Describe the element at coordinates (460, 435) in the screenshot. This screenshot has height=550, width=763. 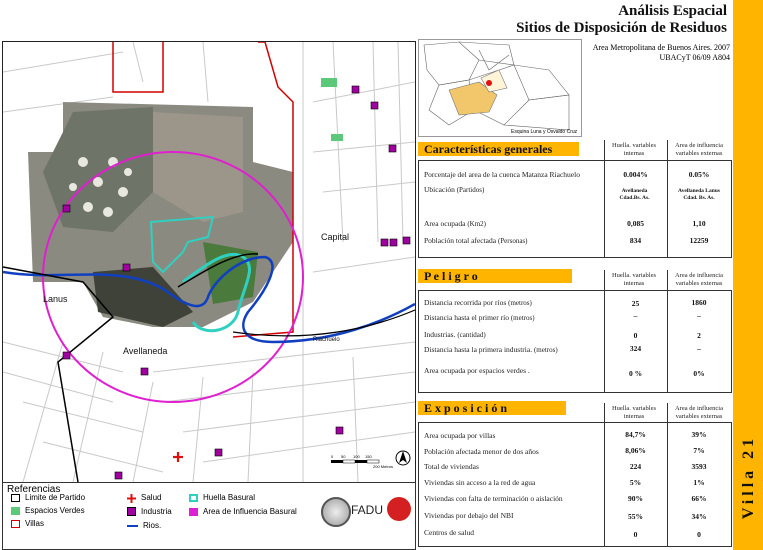
I see `row-label: Area ocupada por villas` at that location.